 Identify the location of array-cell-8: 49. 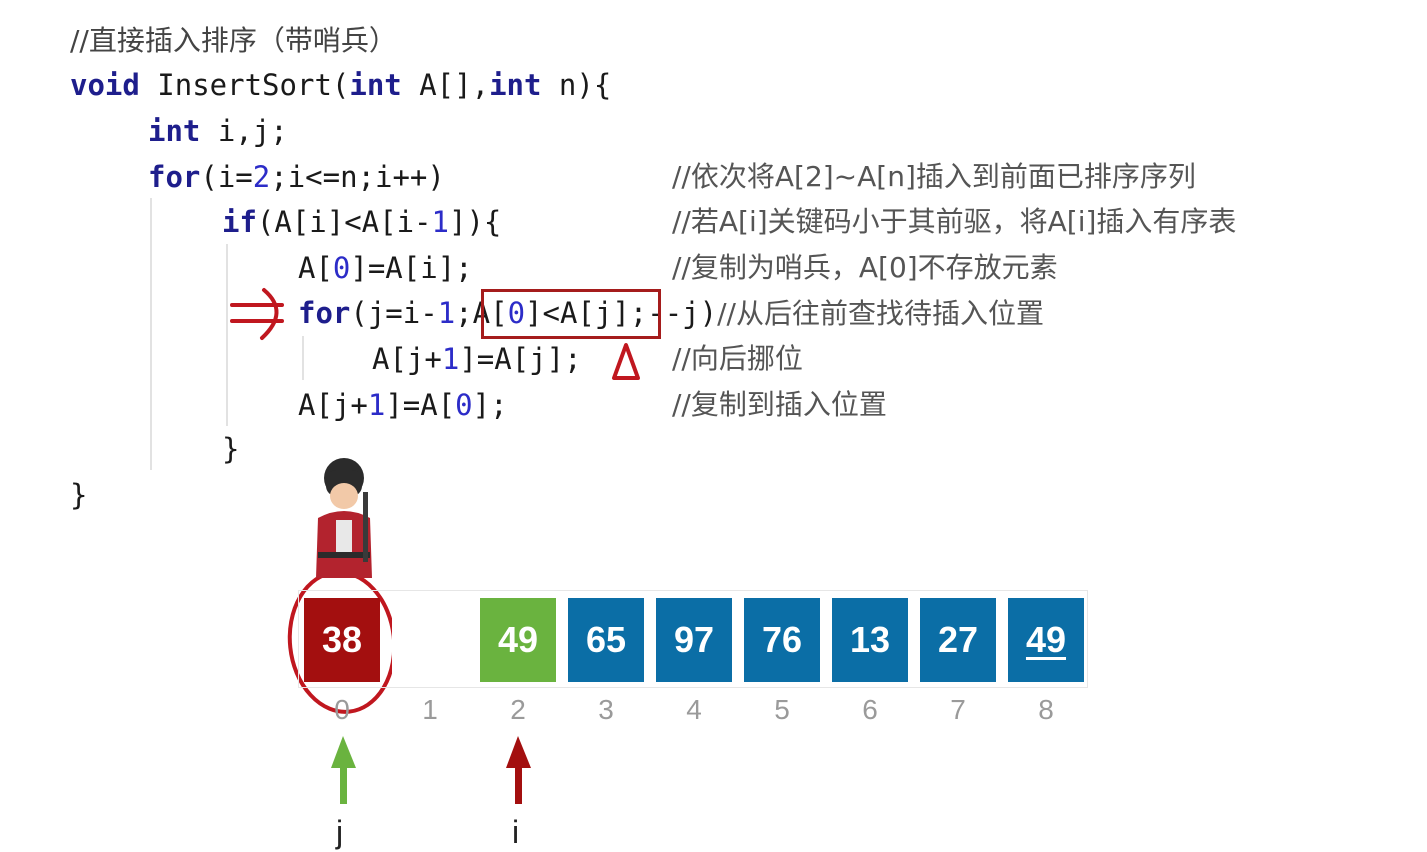
(1046, 640).